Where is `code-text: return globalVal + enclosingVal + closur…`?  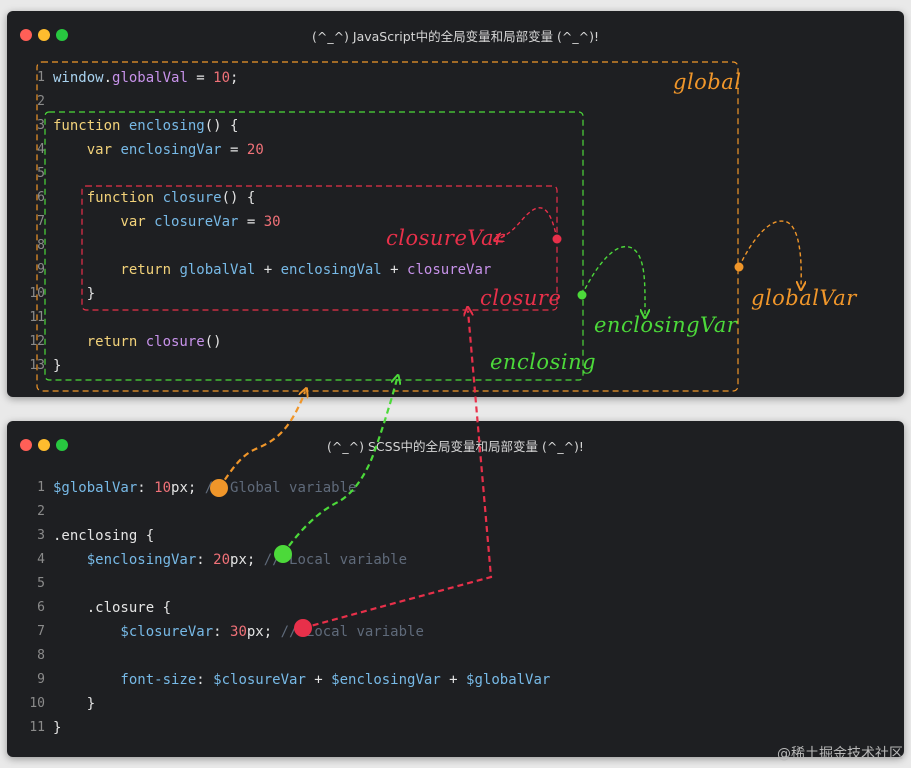 code-text: return globalVal + enclosingVal + closur… is located at coordinates (272, 270).